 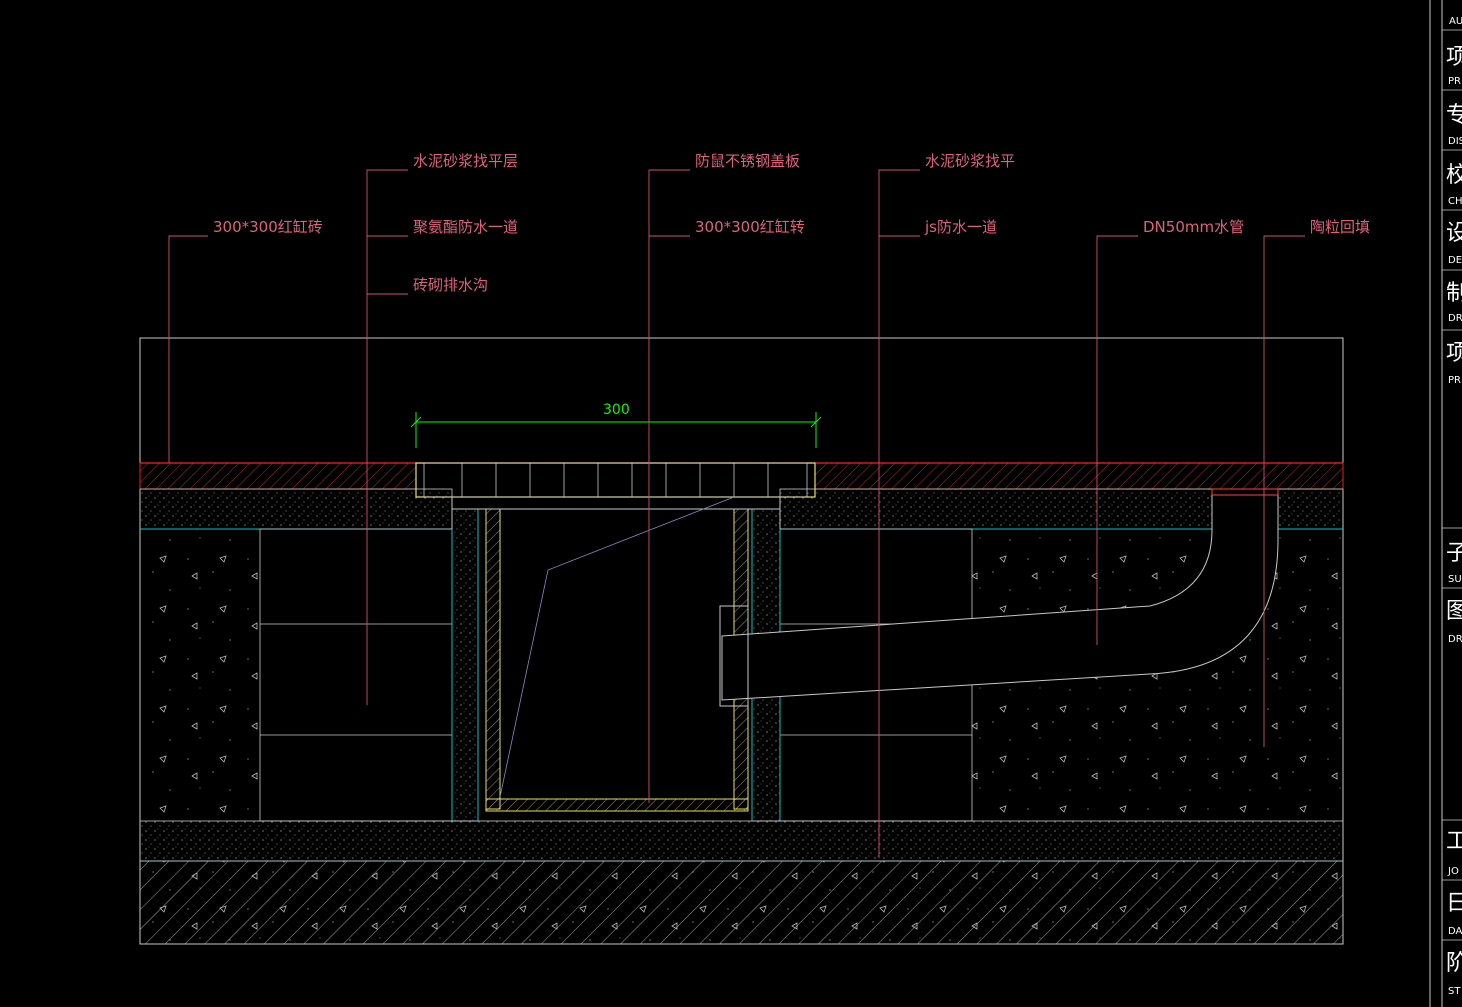 I want to click on label-js-waterproof: js防水一道, so click(x=960, y=227).